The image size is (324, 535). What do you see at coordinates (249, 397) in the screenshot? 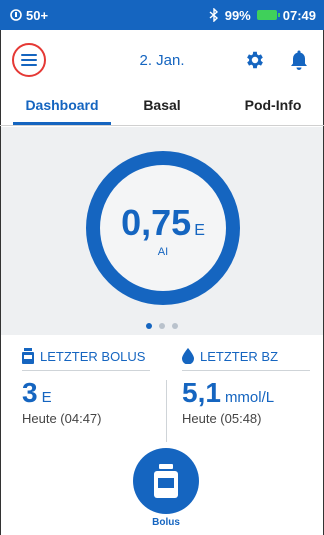
I see `last-bg-unit: mmol/L` at bounding box center [249, 397].